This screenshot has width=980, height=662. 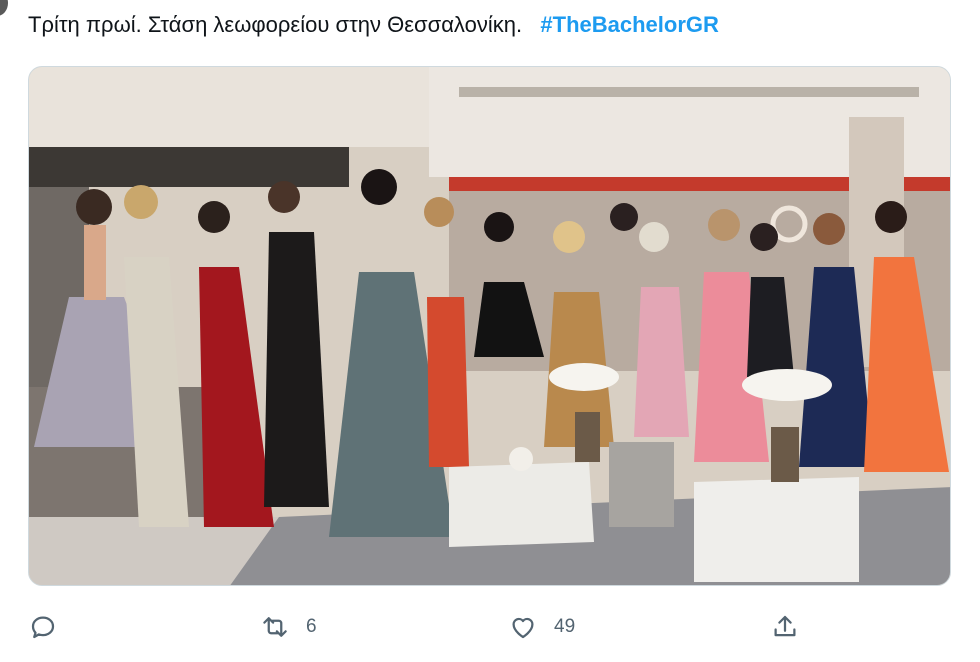 I want to click on heart-icon, so click(x=523, y=628).